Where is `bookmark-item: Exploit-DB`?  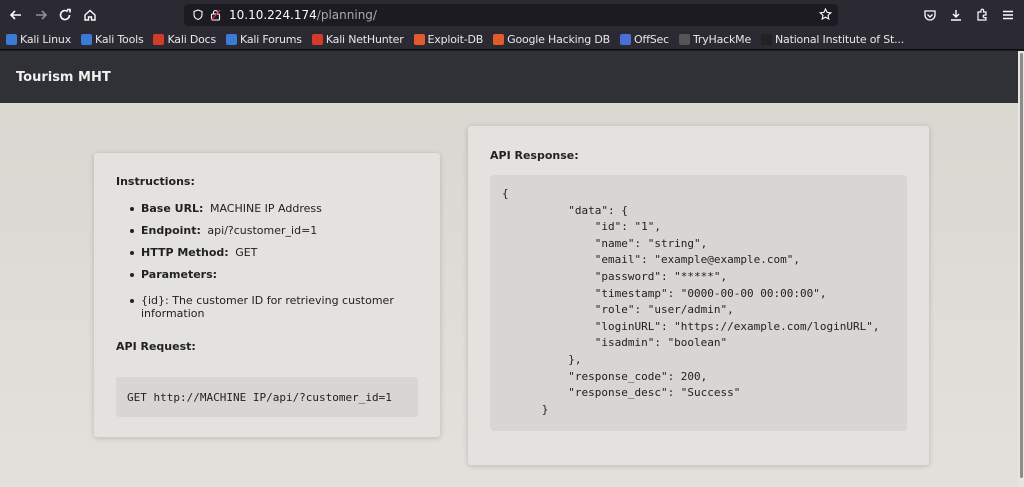 bookmark-item: Exploit-DB is located at coordinates (448, 39).